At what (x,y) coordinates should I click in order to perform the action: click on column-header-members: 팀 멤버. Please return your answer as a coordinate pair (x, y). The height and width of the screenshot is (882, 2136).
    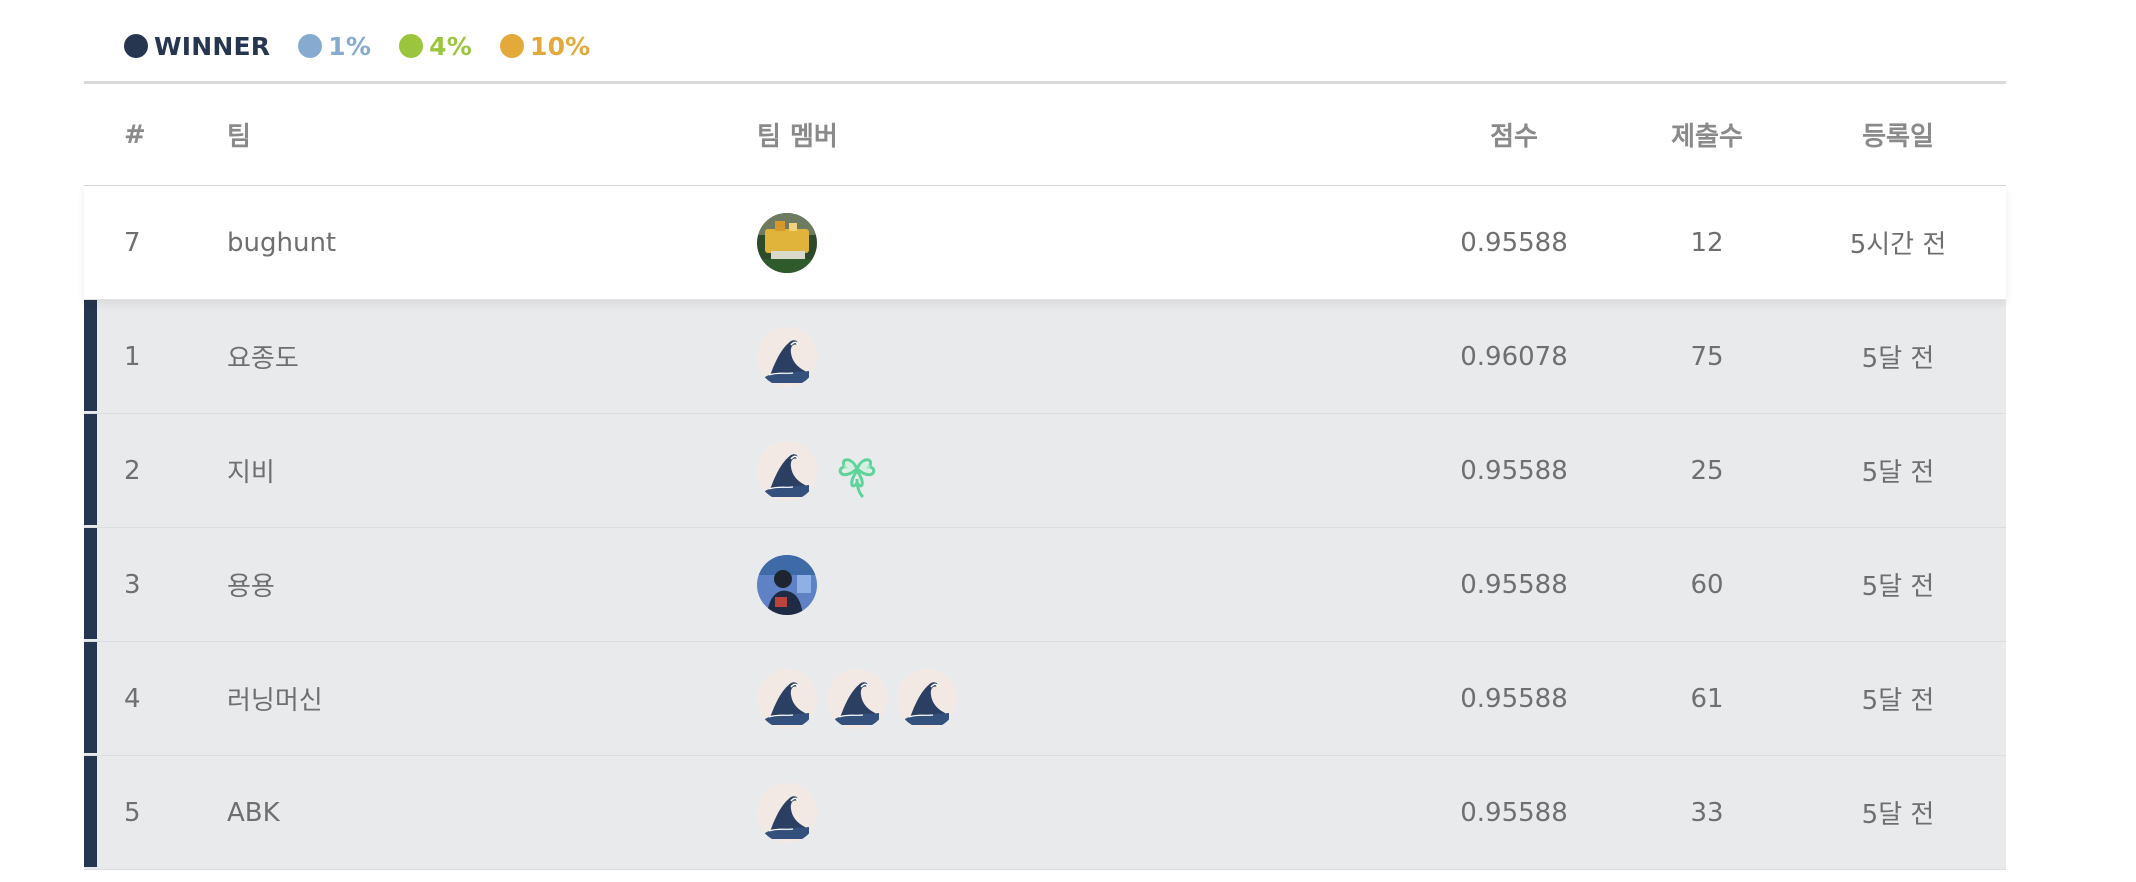
    Looking at the image, I should click on (1085, 134).